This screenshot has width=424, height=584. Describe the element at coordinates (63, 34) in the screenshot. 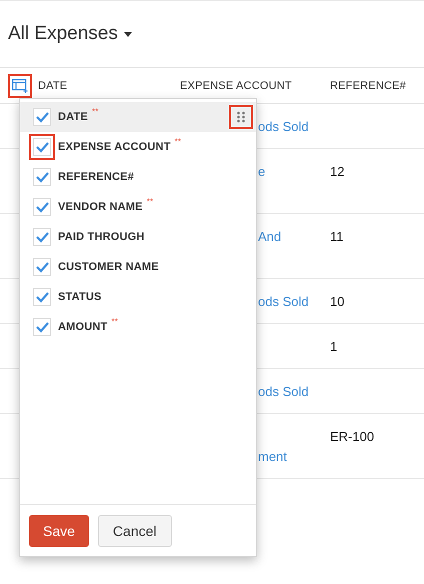

I see `view-title: All Expenses` at that location.